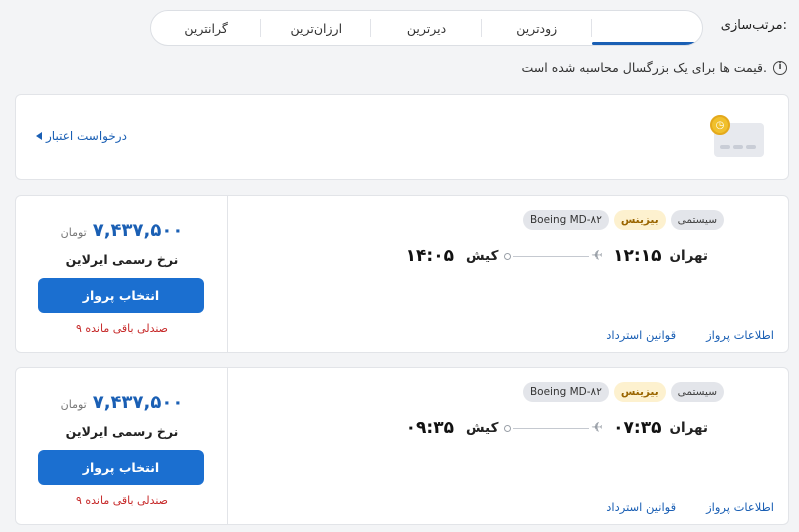  I want to click on arrival-time: ۱۴:۰۵, so click(429, 256).